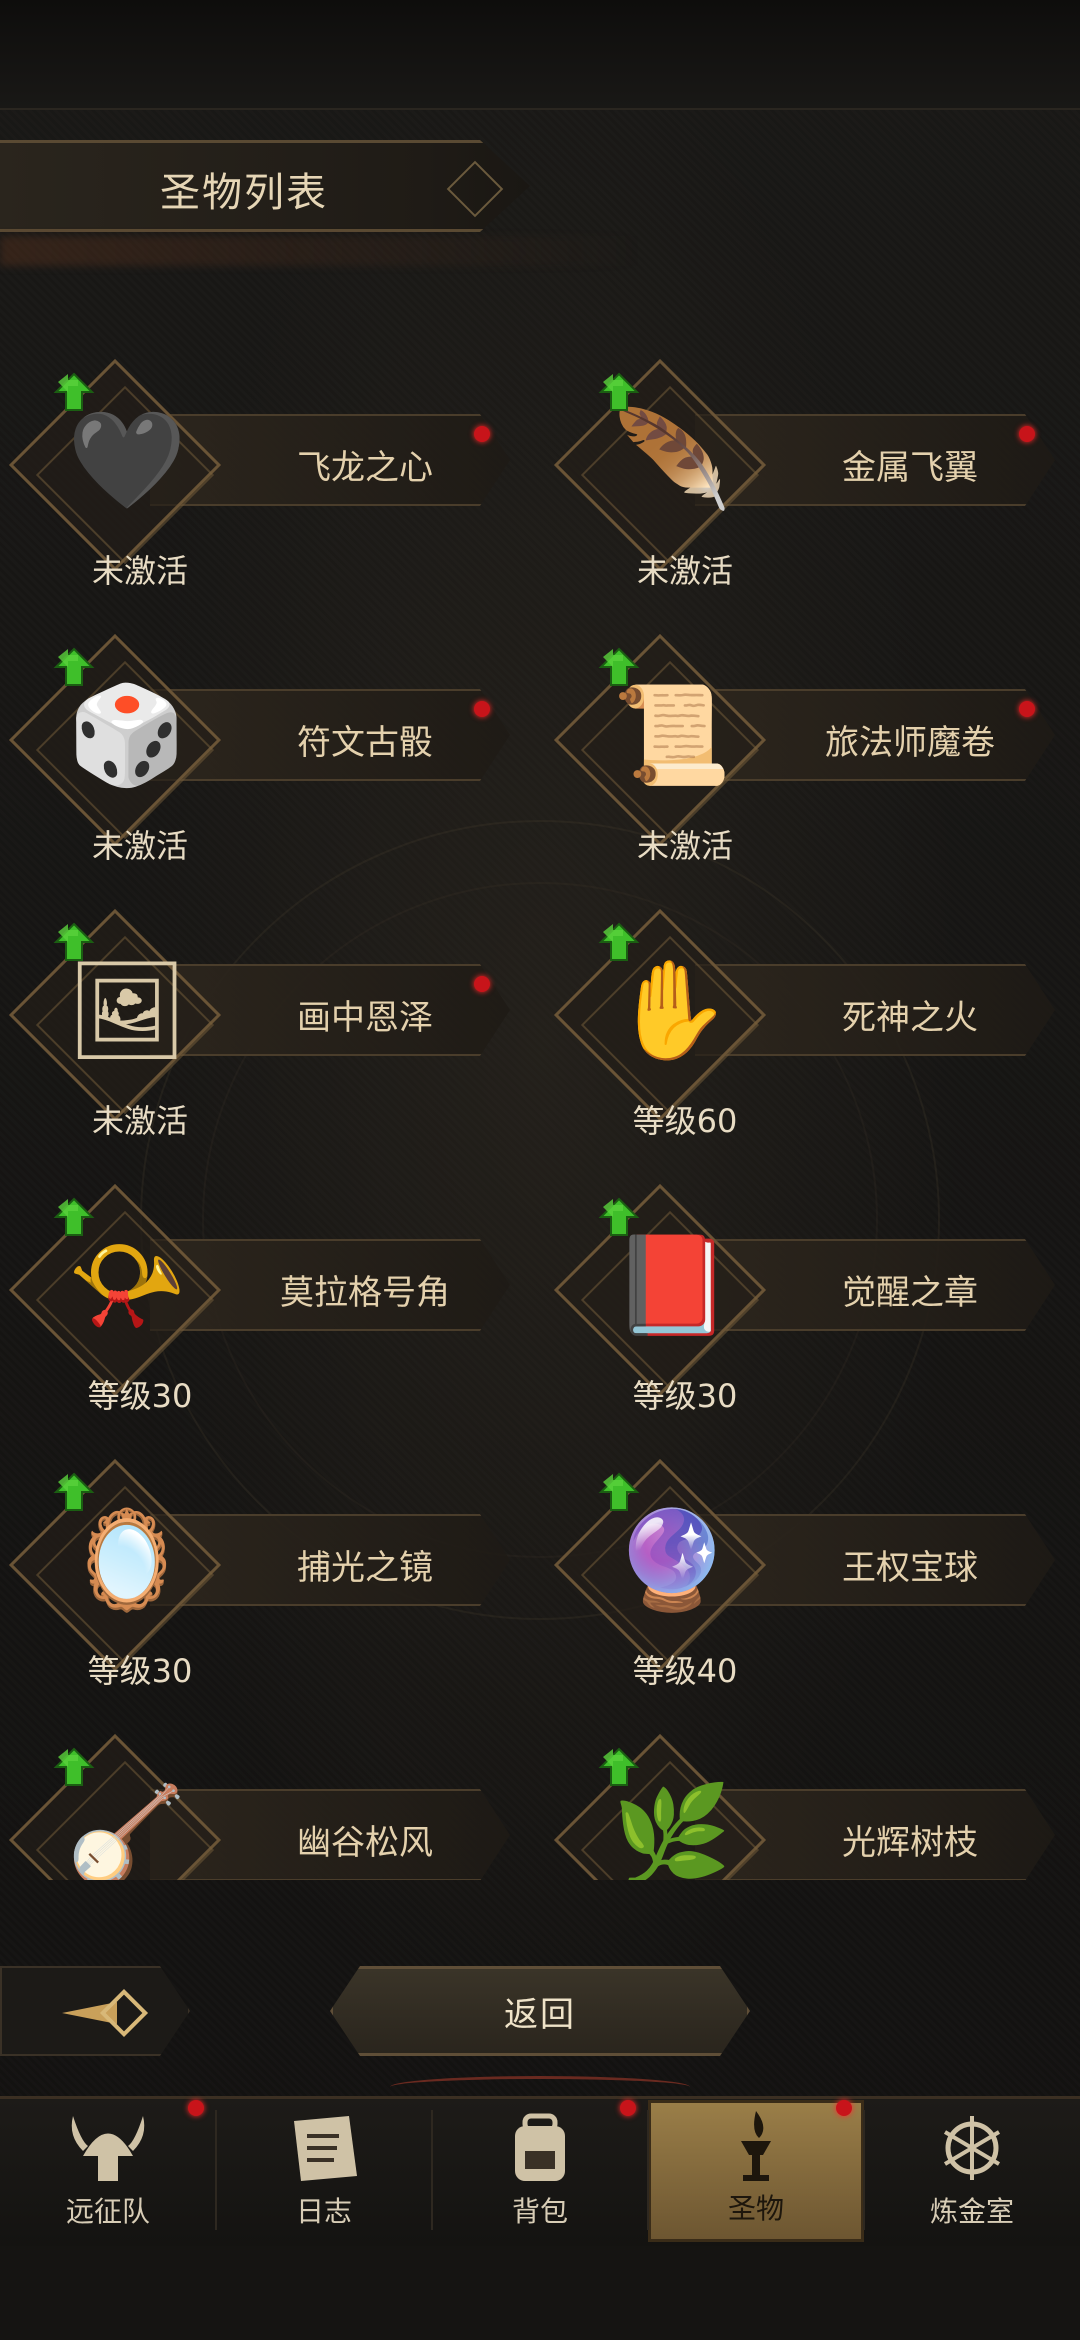 The height and width of the screenshot is (2340, 1080). Describe the element at coordinates (540, 2087) in the screenshot. I see `tabbar-ornament` at that location.